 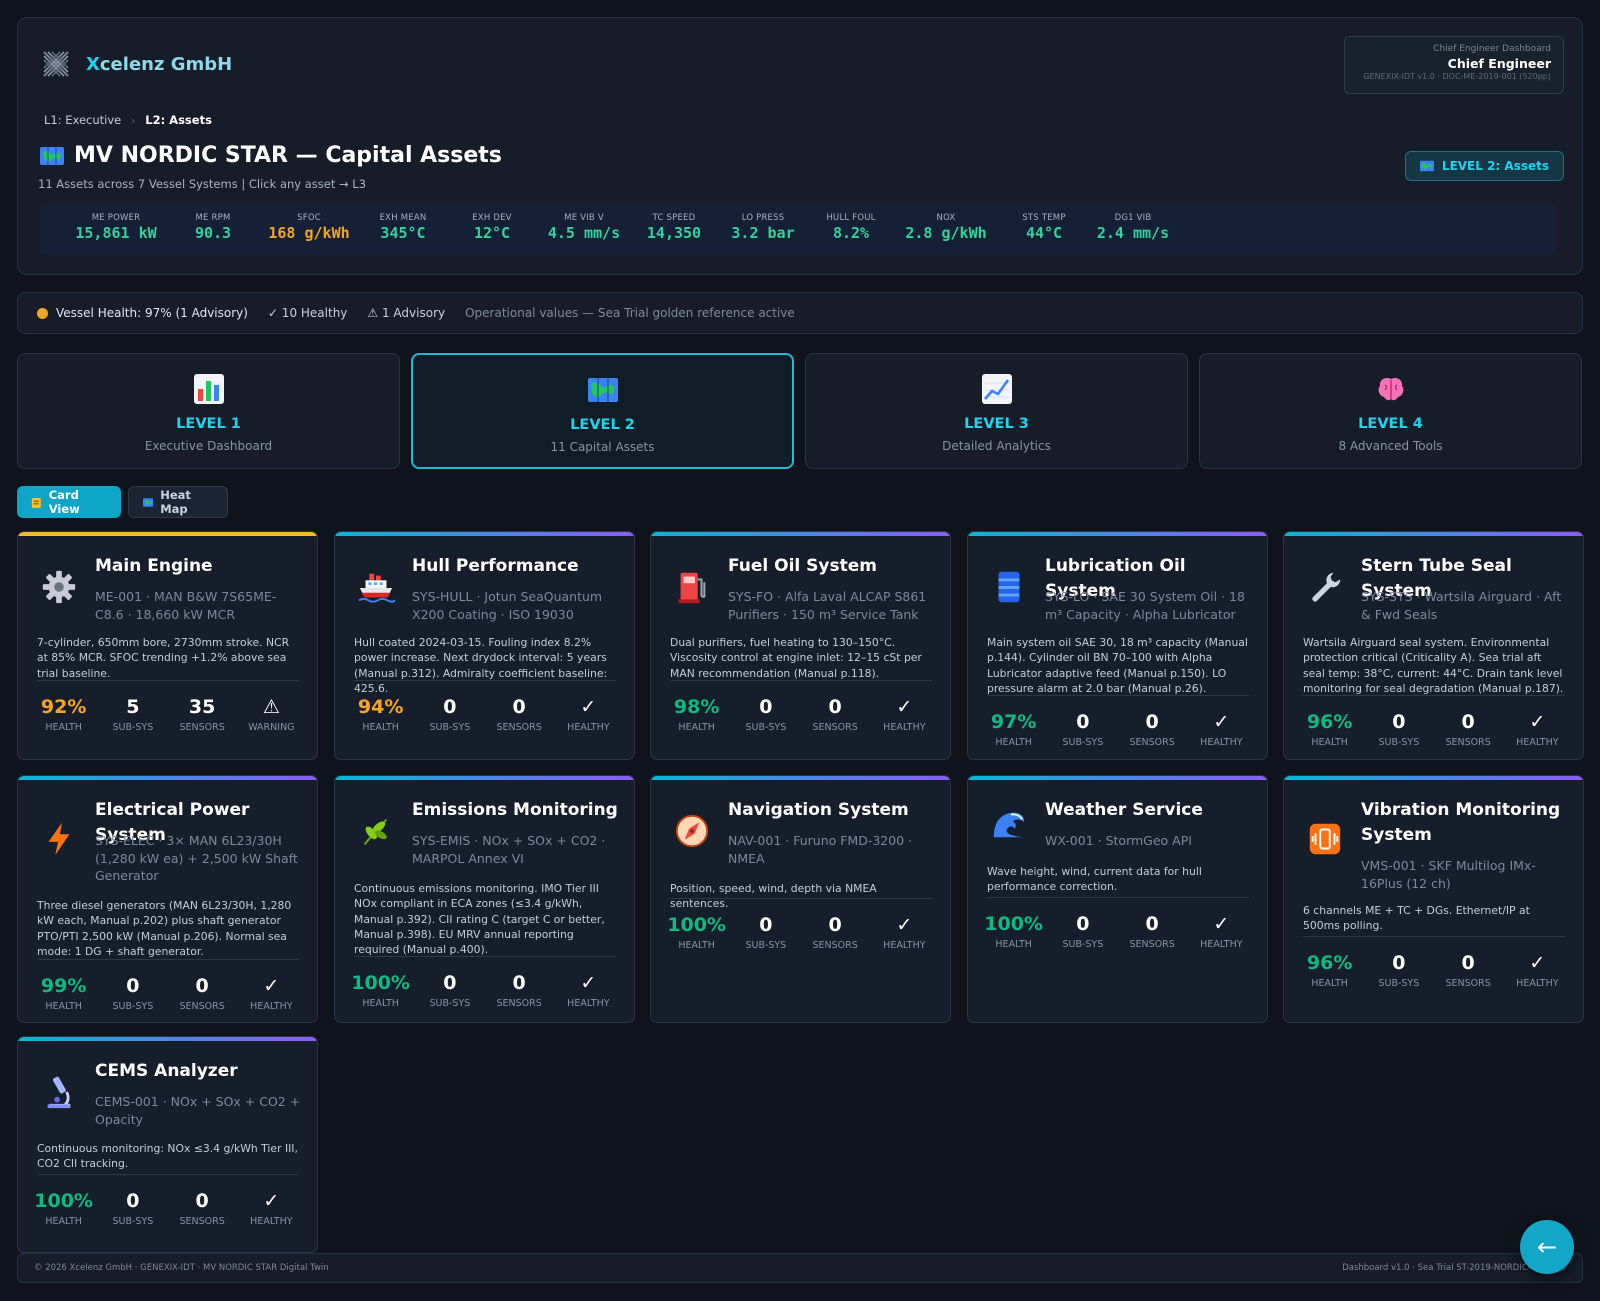 I want to click on heat-map-label: Heat Map, so click(x=175, y=502).